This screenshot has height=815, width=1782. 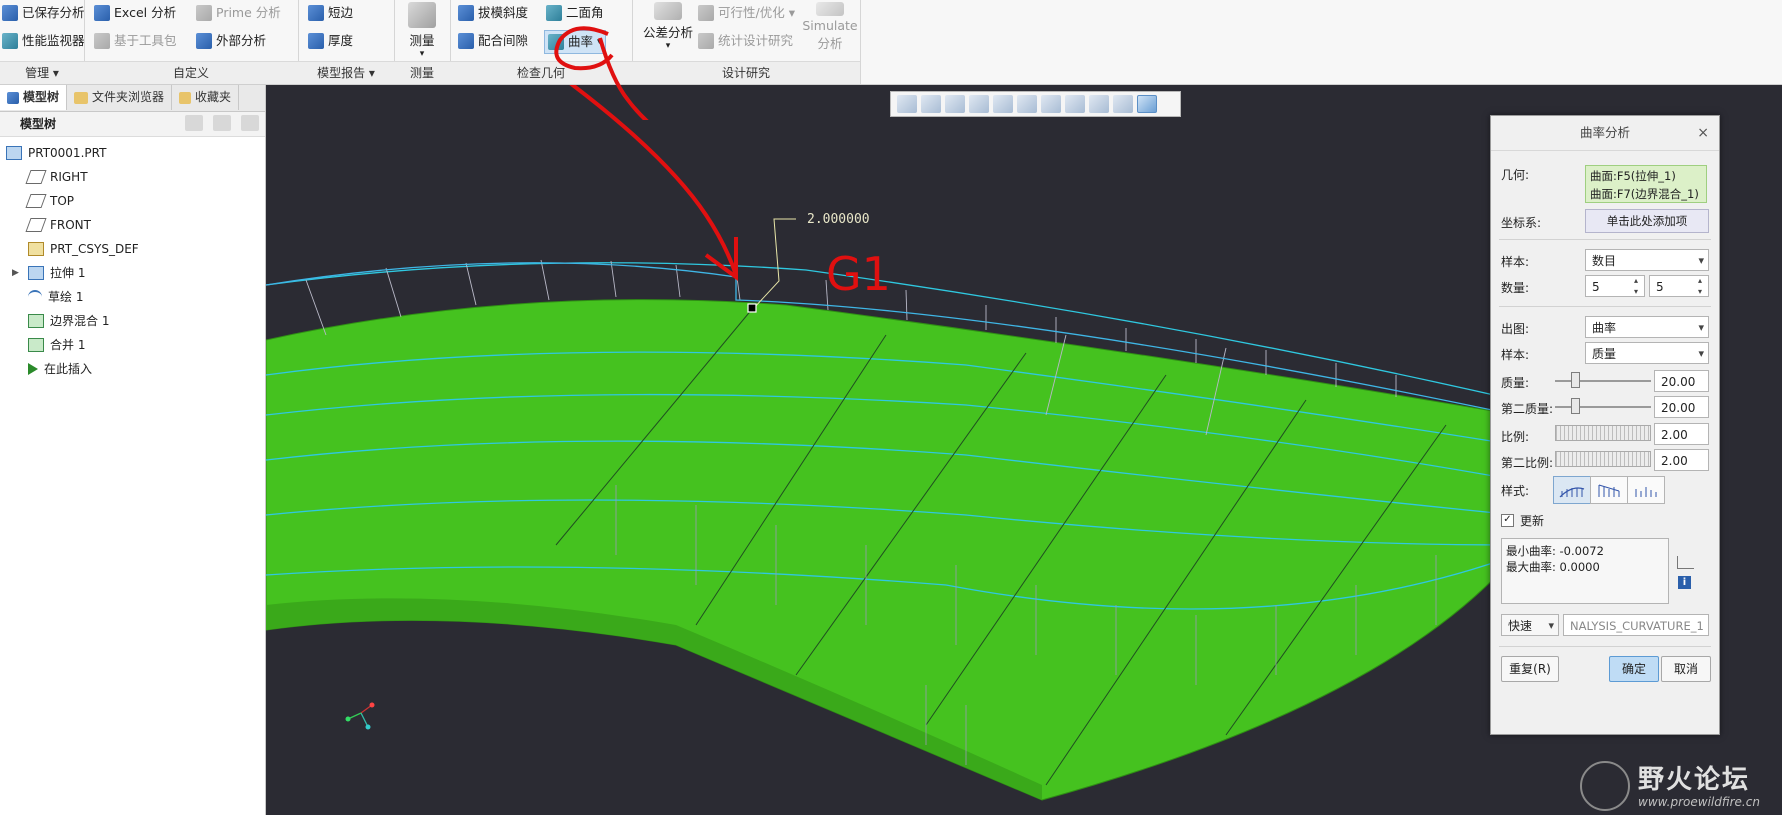 What do you see at coordinates (10, 13) in the screenshot?
I see `saved-analysis-icon` at bounding box center [10, 13].